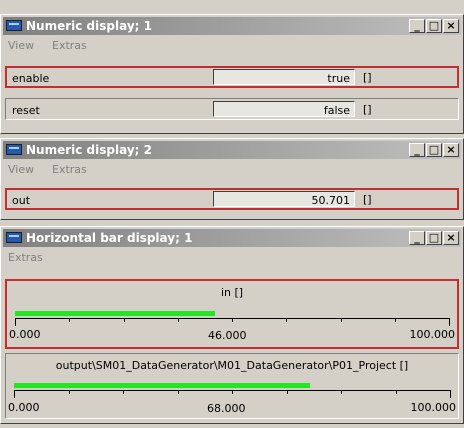  What do you see at coordinates (109, 238) in the screenshot?
I see `window-title: Horizontal bar display; 1` at bounding box center [109, 238].